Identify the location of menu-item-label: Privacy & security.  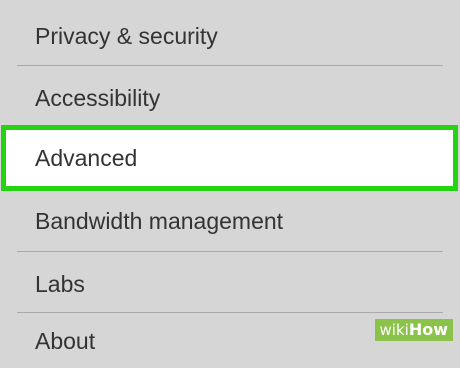
(126, 35).